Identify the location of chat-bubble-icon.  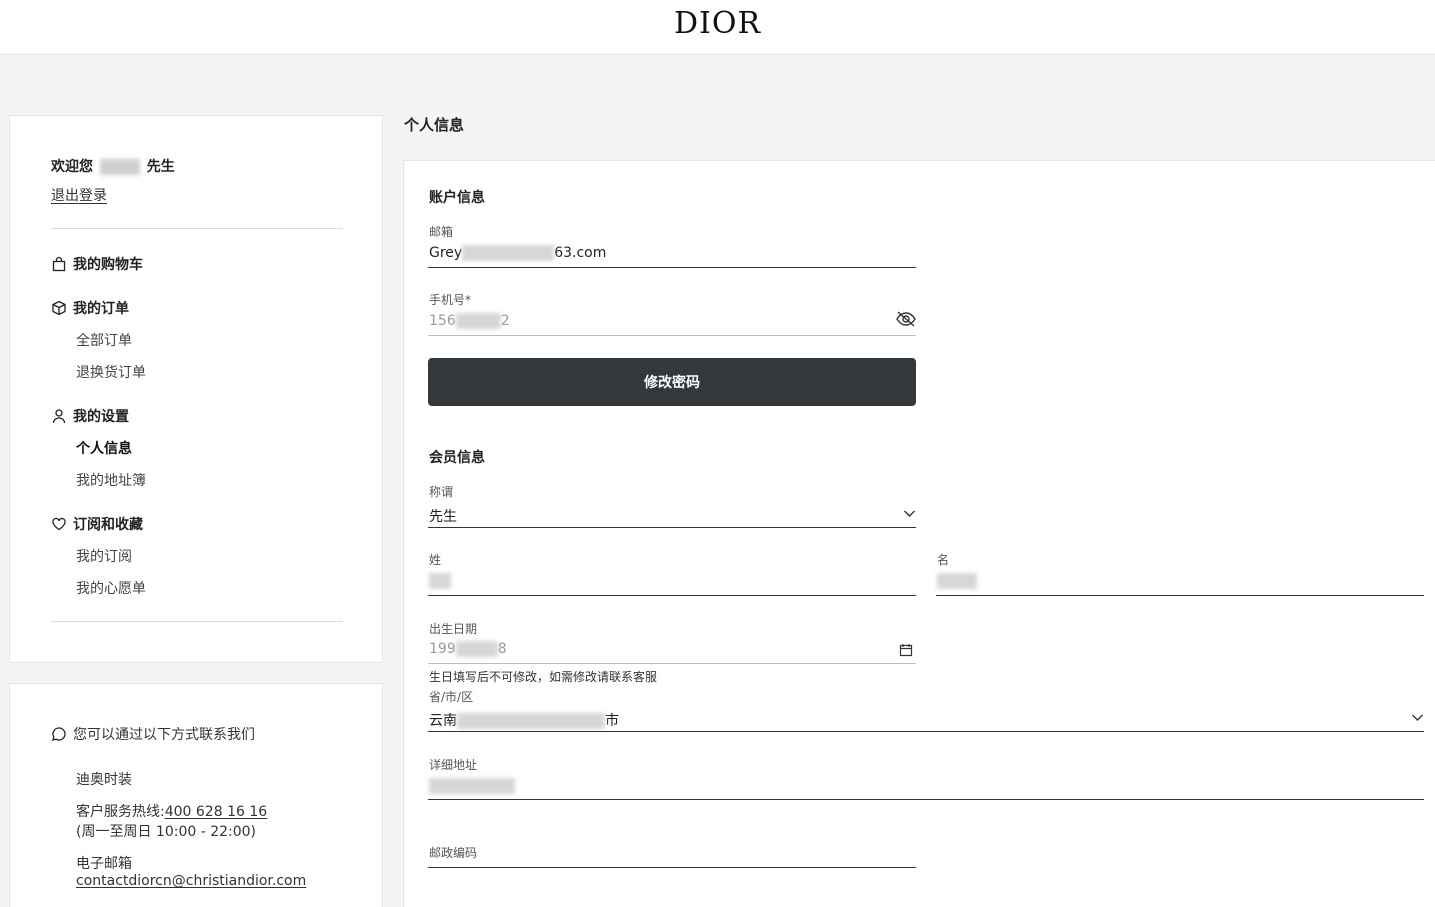
(59, 734).